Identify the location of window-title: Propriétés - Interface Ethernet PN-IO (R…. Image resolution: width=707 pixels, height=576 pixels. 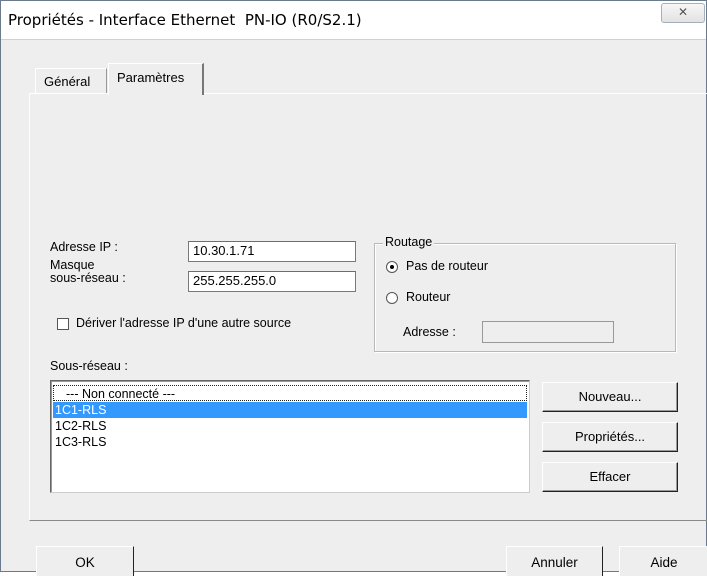
(185, 20).